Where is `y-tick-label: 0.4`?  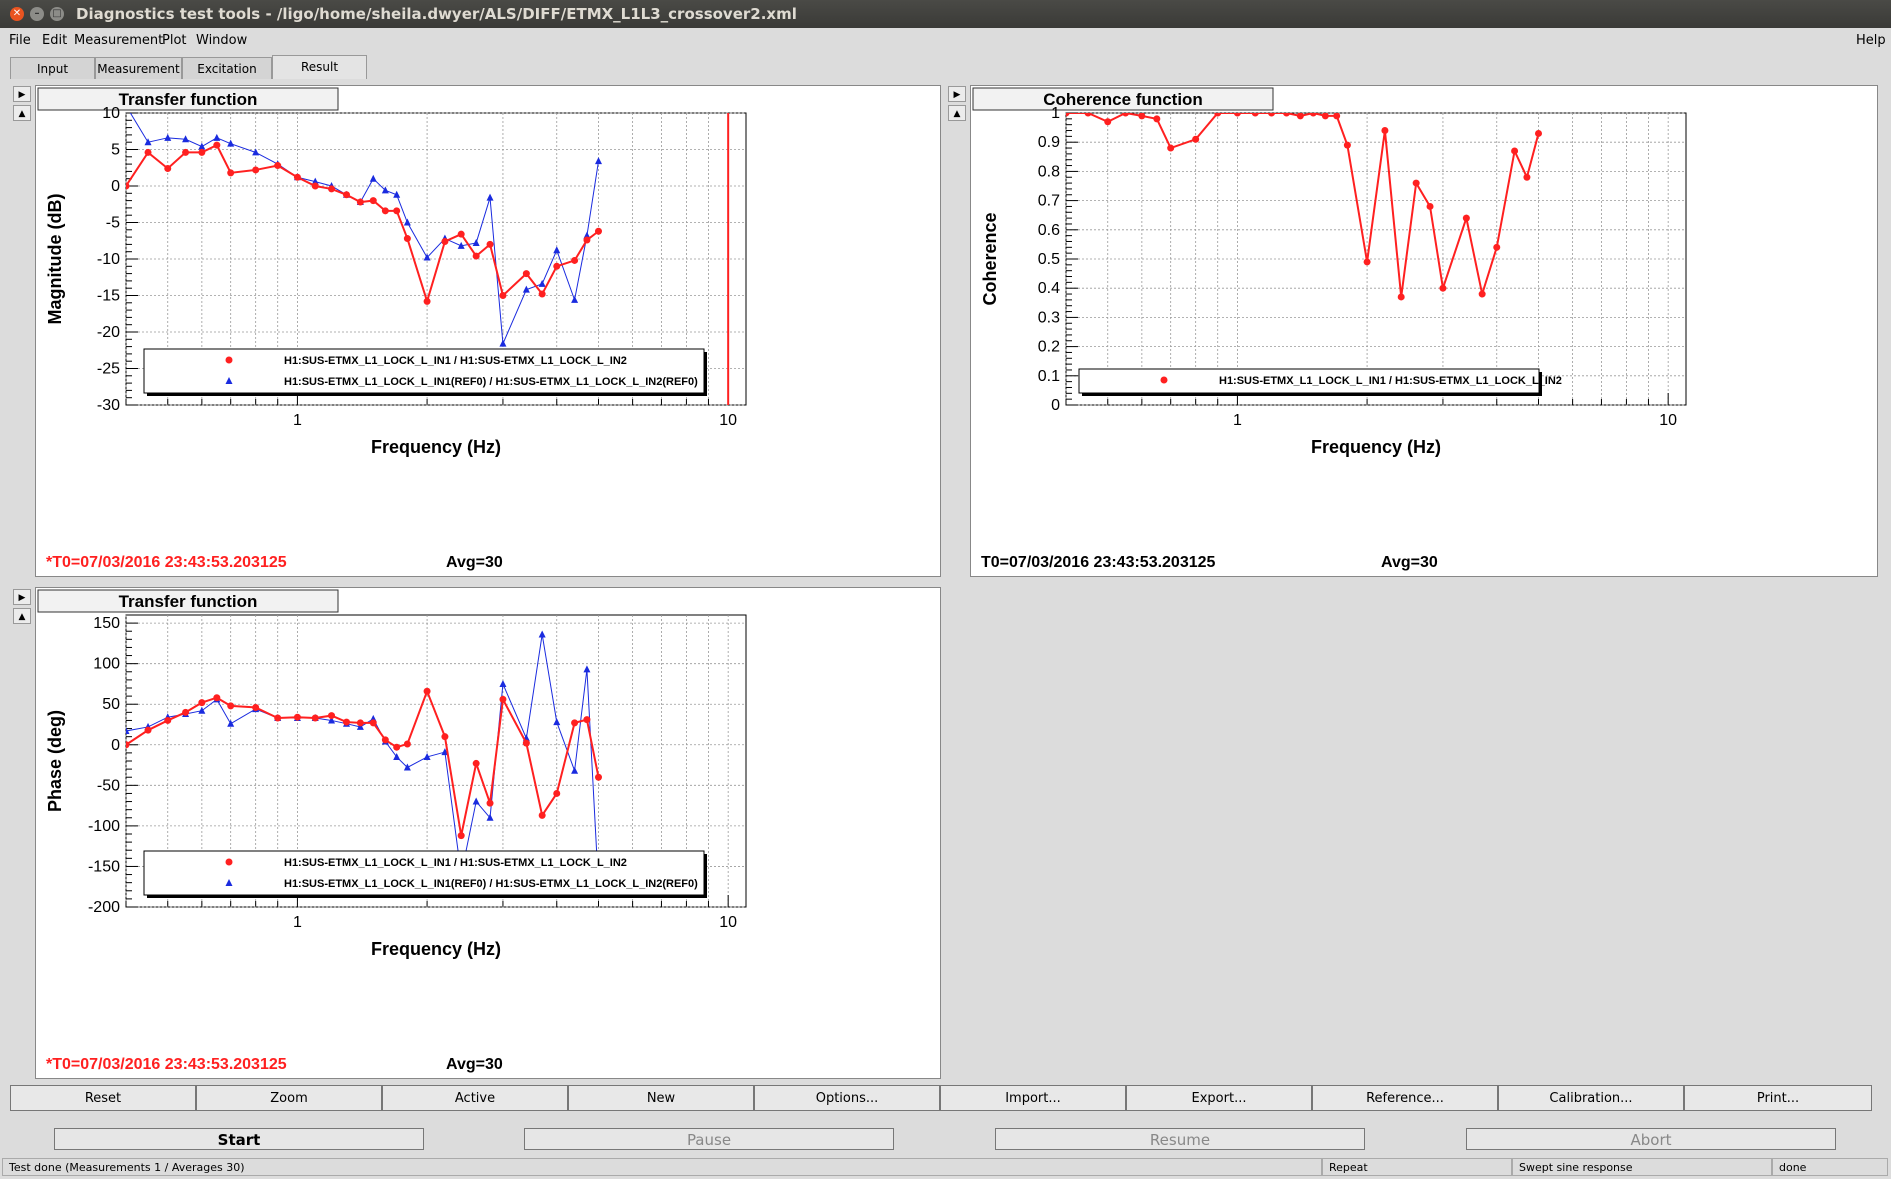 y-tick-label: 0.4 is located at coordinates (1049, 288).